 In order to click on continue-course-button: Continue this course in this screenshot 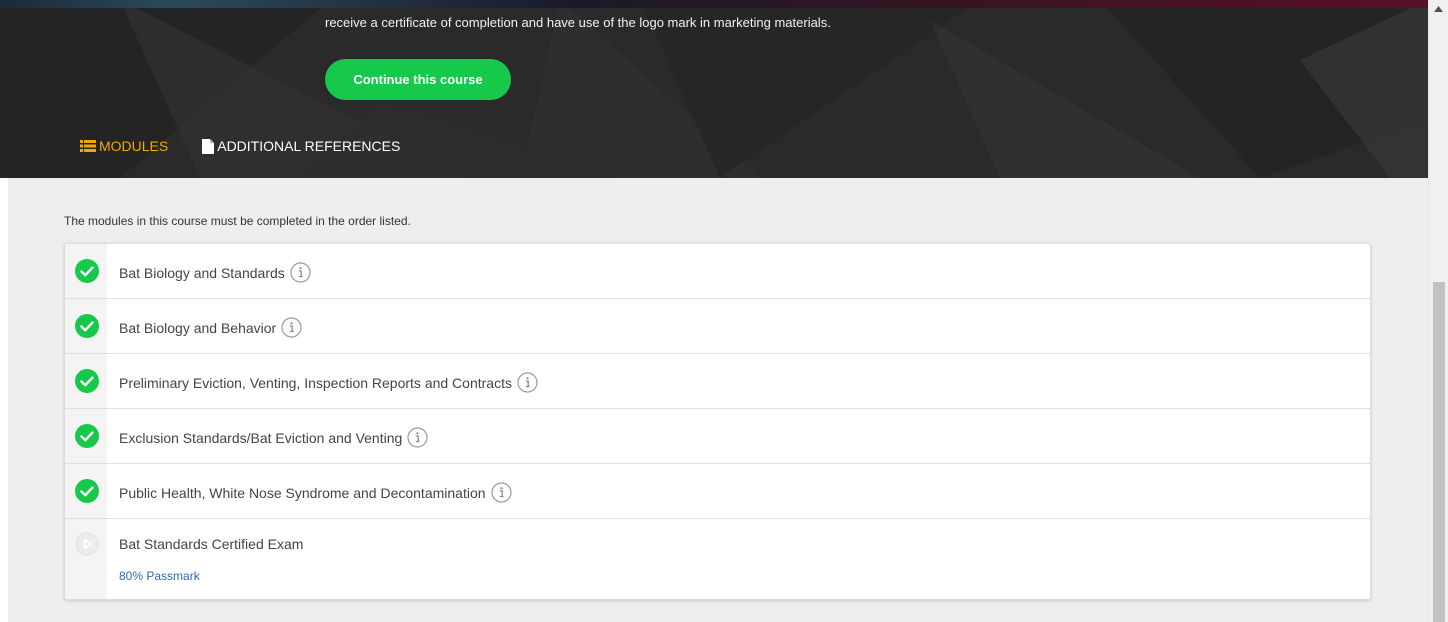, I will do `click(418, 79)`.